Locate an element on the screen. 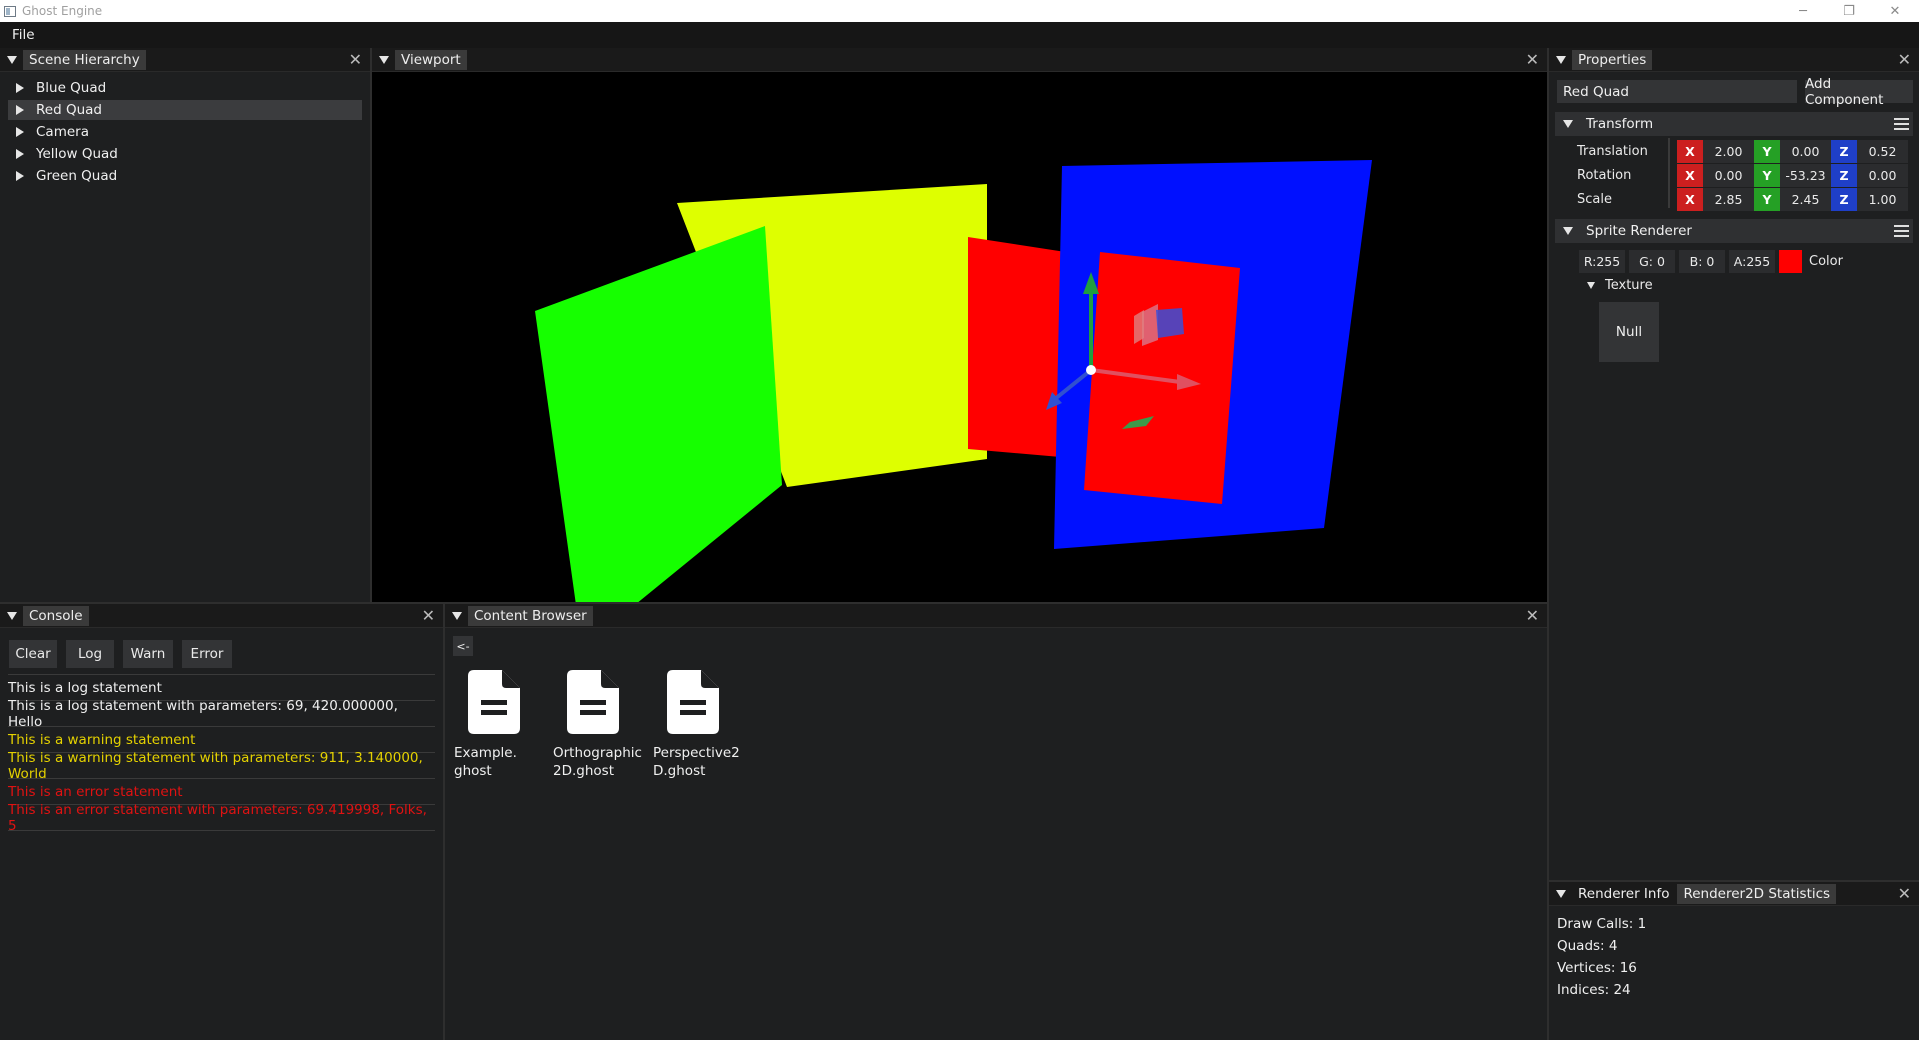 Image resolution: width=1919 pixels, height=1040 pixels. tree-item-label: Red Quad is located at coordinates (69, 110).